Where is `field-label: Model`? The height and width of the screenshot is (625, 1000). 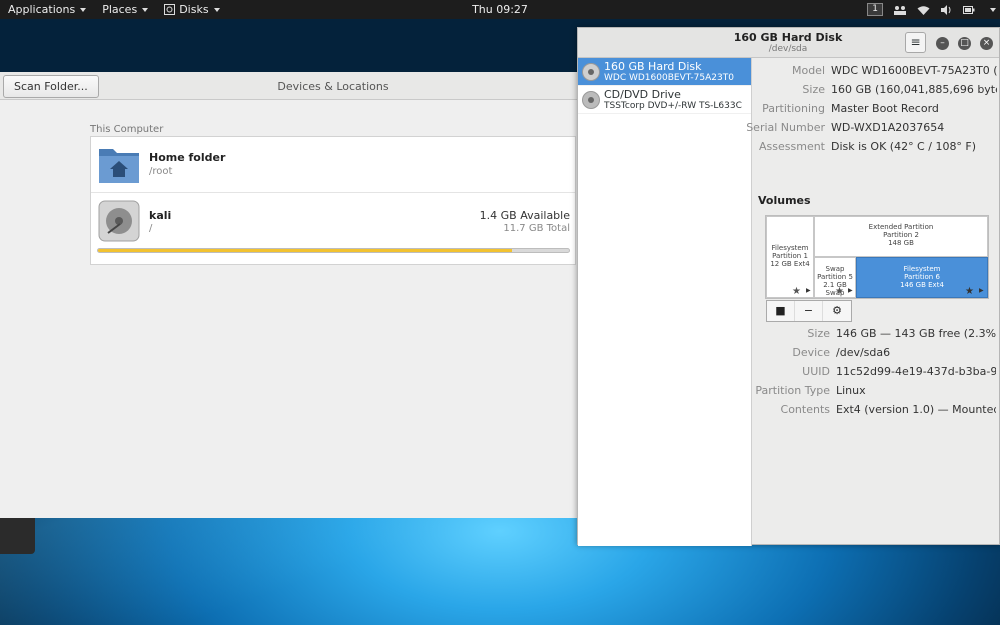 field-label: Model is located at coordinates (808, 70).